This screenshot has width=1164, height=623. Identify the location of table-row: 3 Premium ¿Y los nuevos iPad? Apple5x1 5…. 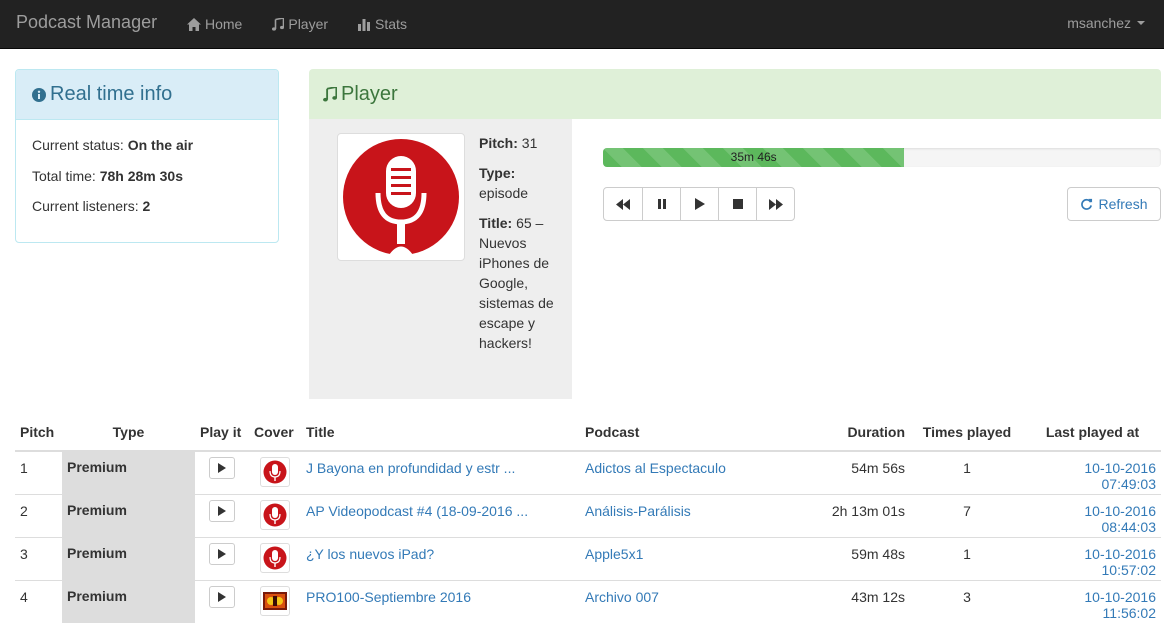
(588, 558).